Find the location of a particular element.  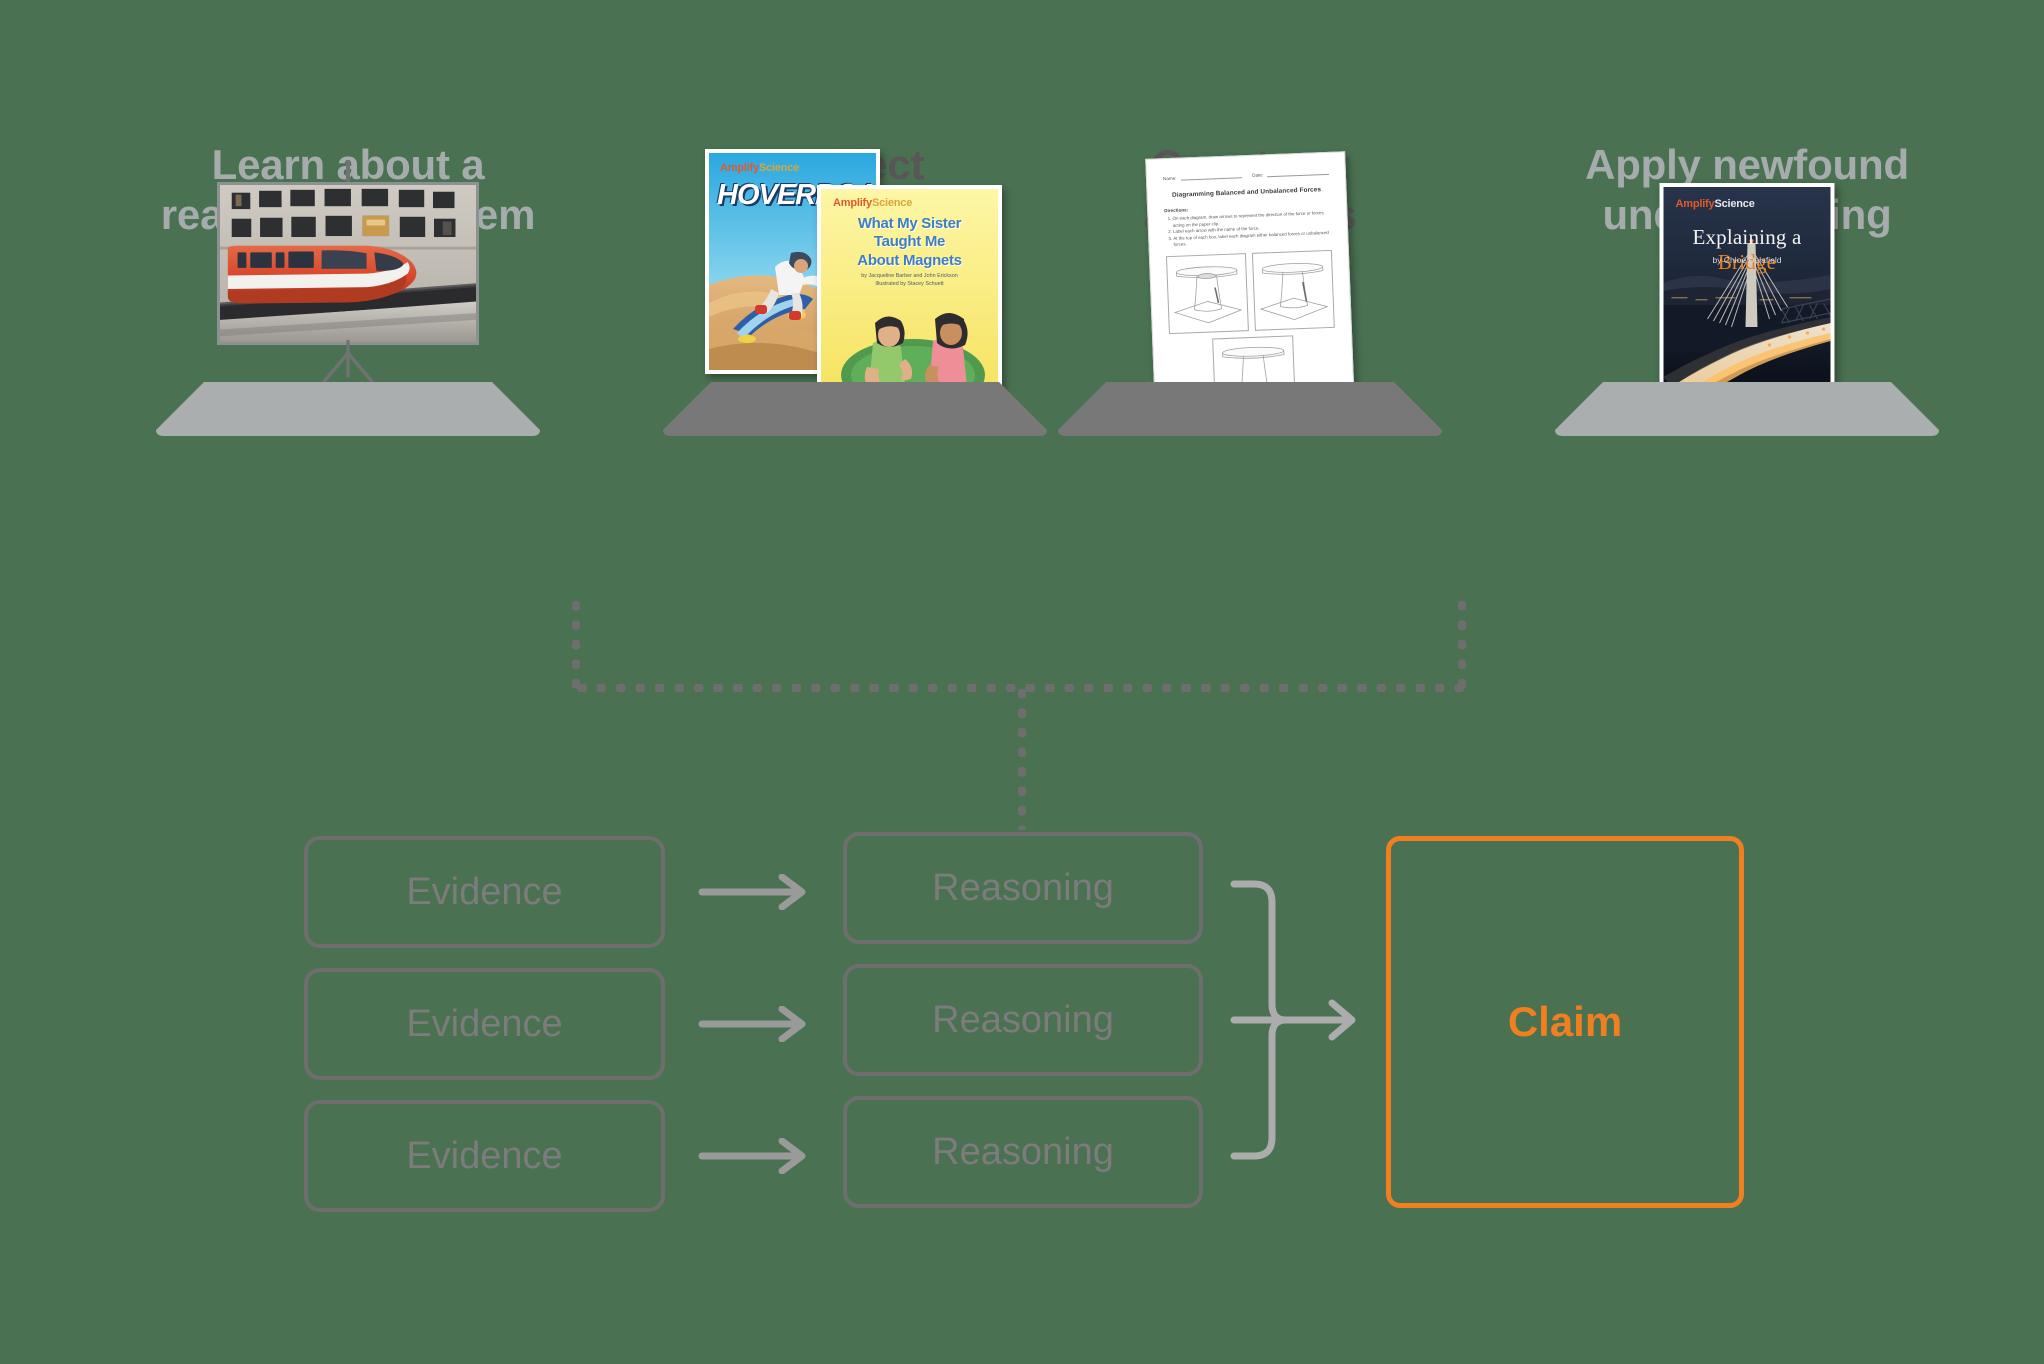

worksheet-diagram-row is located at coordinates (1250, 292).